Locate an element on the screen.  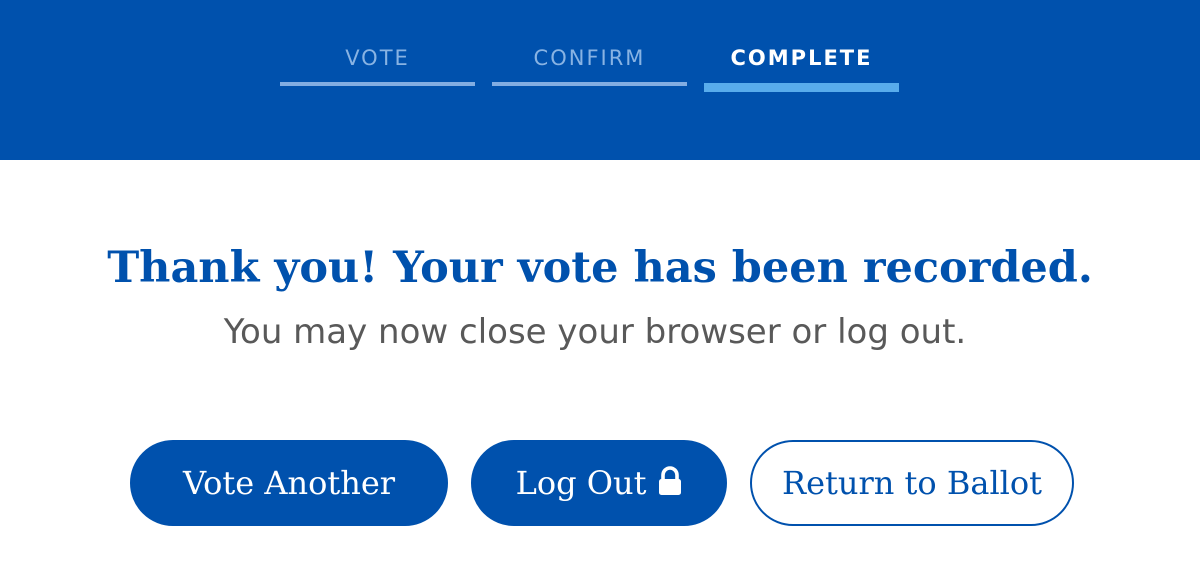
step-confirm: CONFIRM is located at coordinates (589, 46).